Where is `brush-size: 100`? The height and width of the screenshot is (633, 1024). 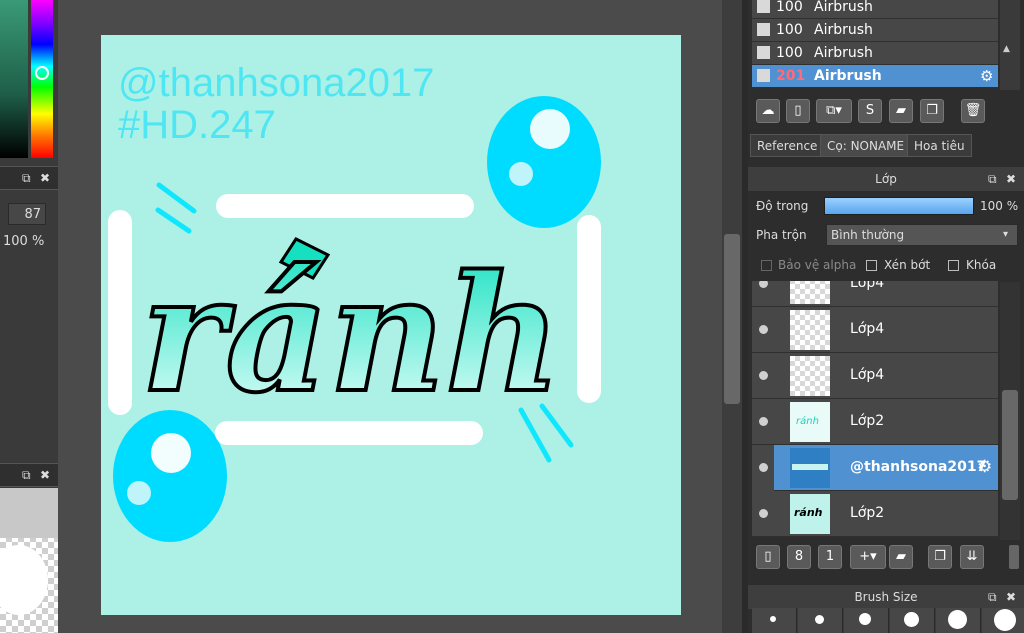 brush-size: 100 is located at coordinates (789, 30).